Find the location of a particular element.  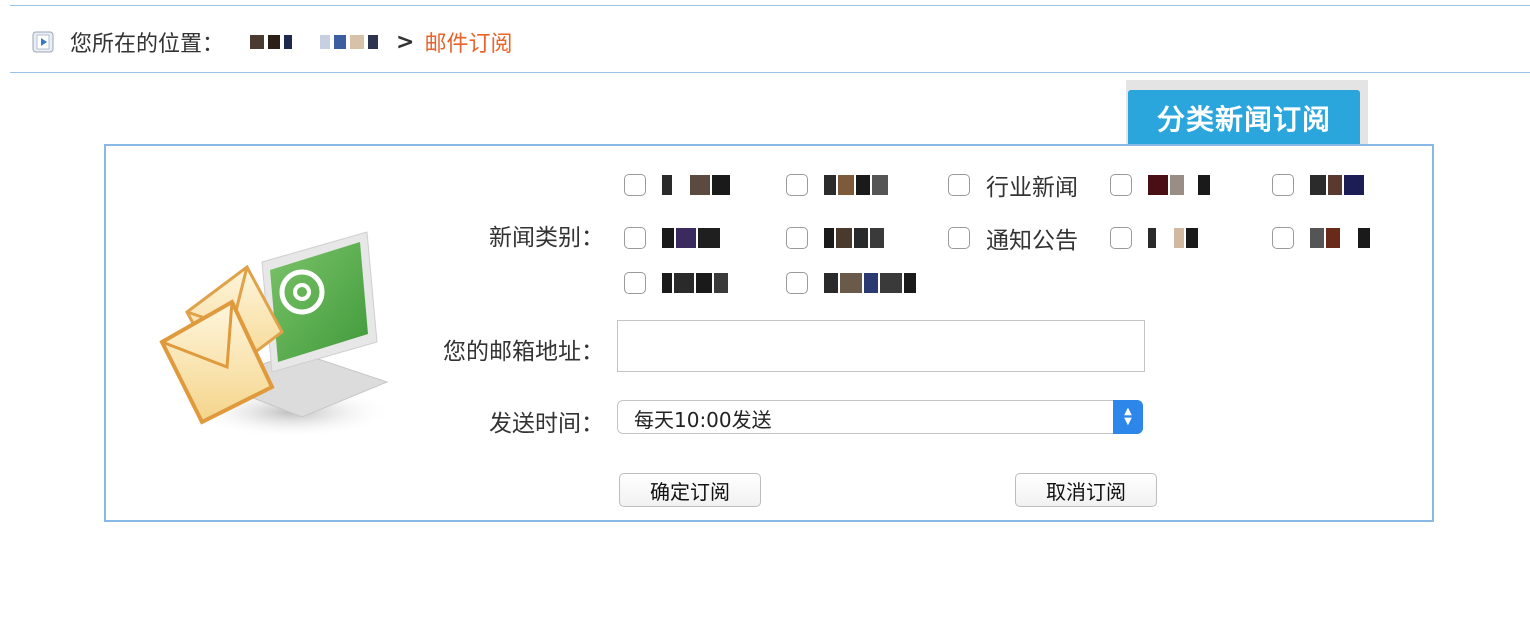

category-row-1: 行业新闻 is located at coordinates (1029, 185).